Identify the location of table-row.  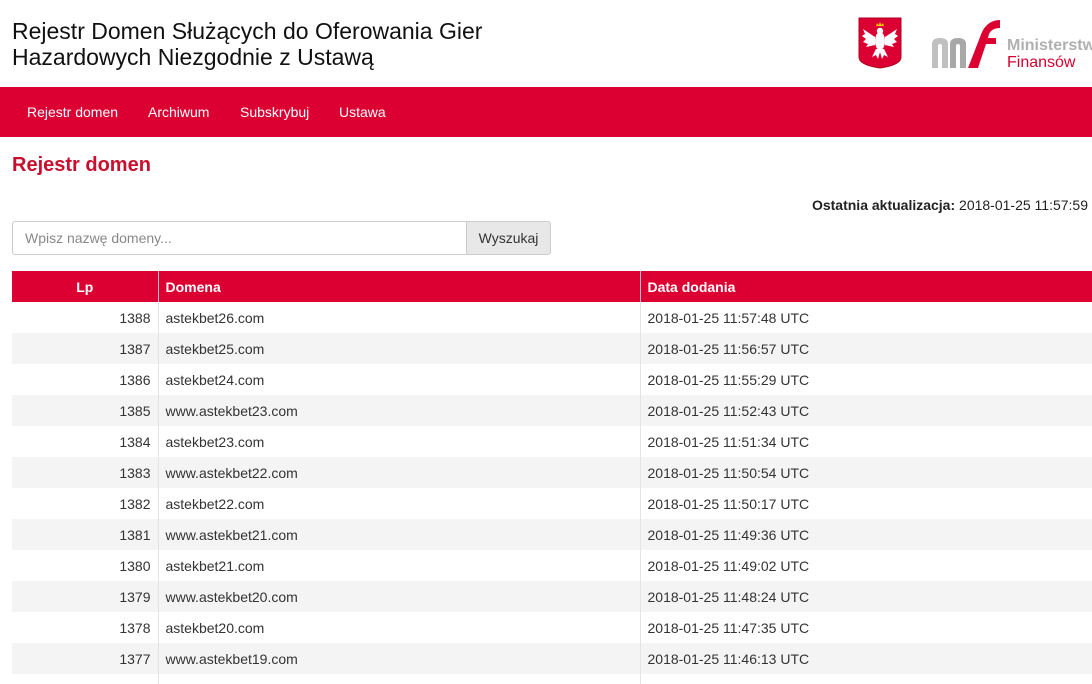
(552, 679).